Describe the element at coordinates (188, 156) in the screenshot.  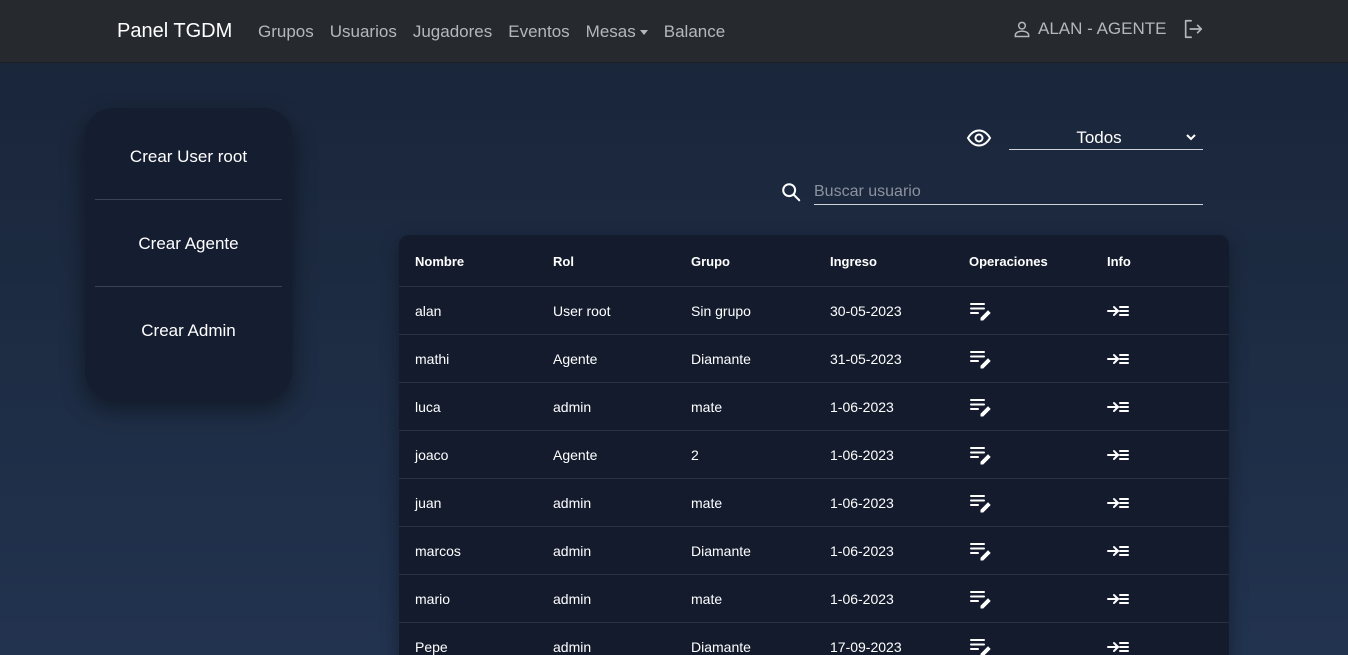
I see `create-user-root-button: Crear User root` at that location.